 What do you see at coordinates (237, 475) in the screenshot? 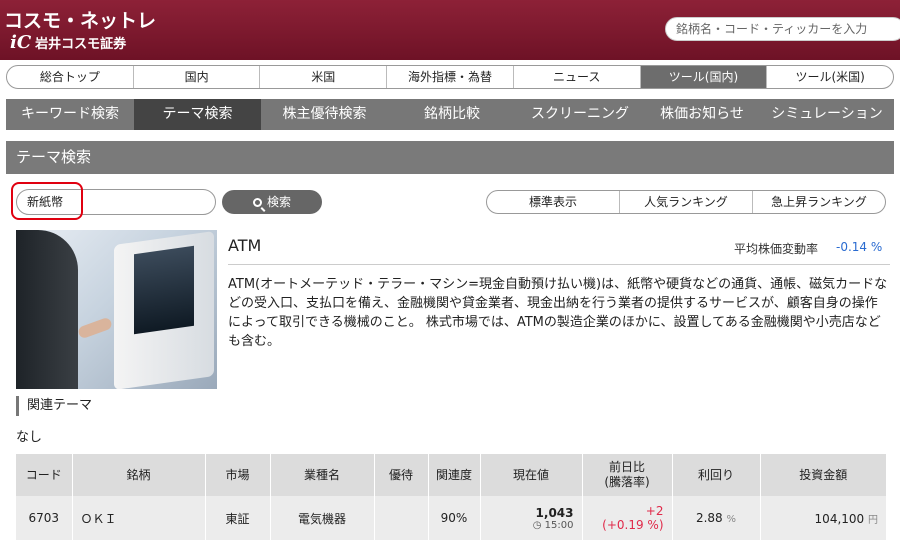
I see `col-market: 市場` at bounding box center [237, 475].